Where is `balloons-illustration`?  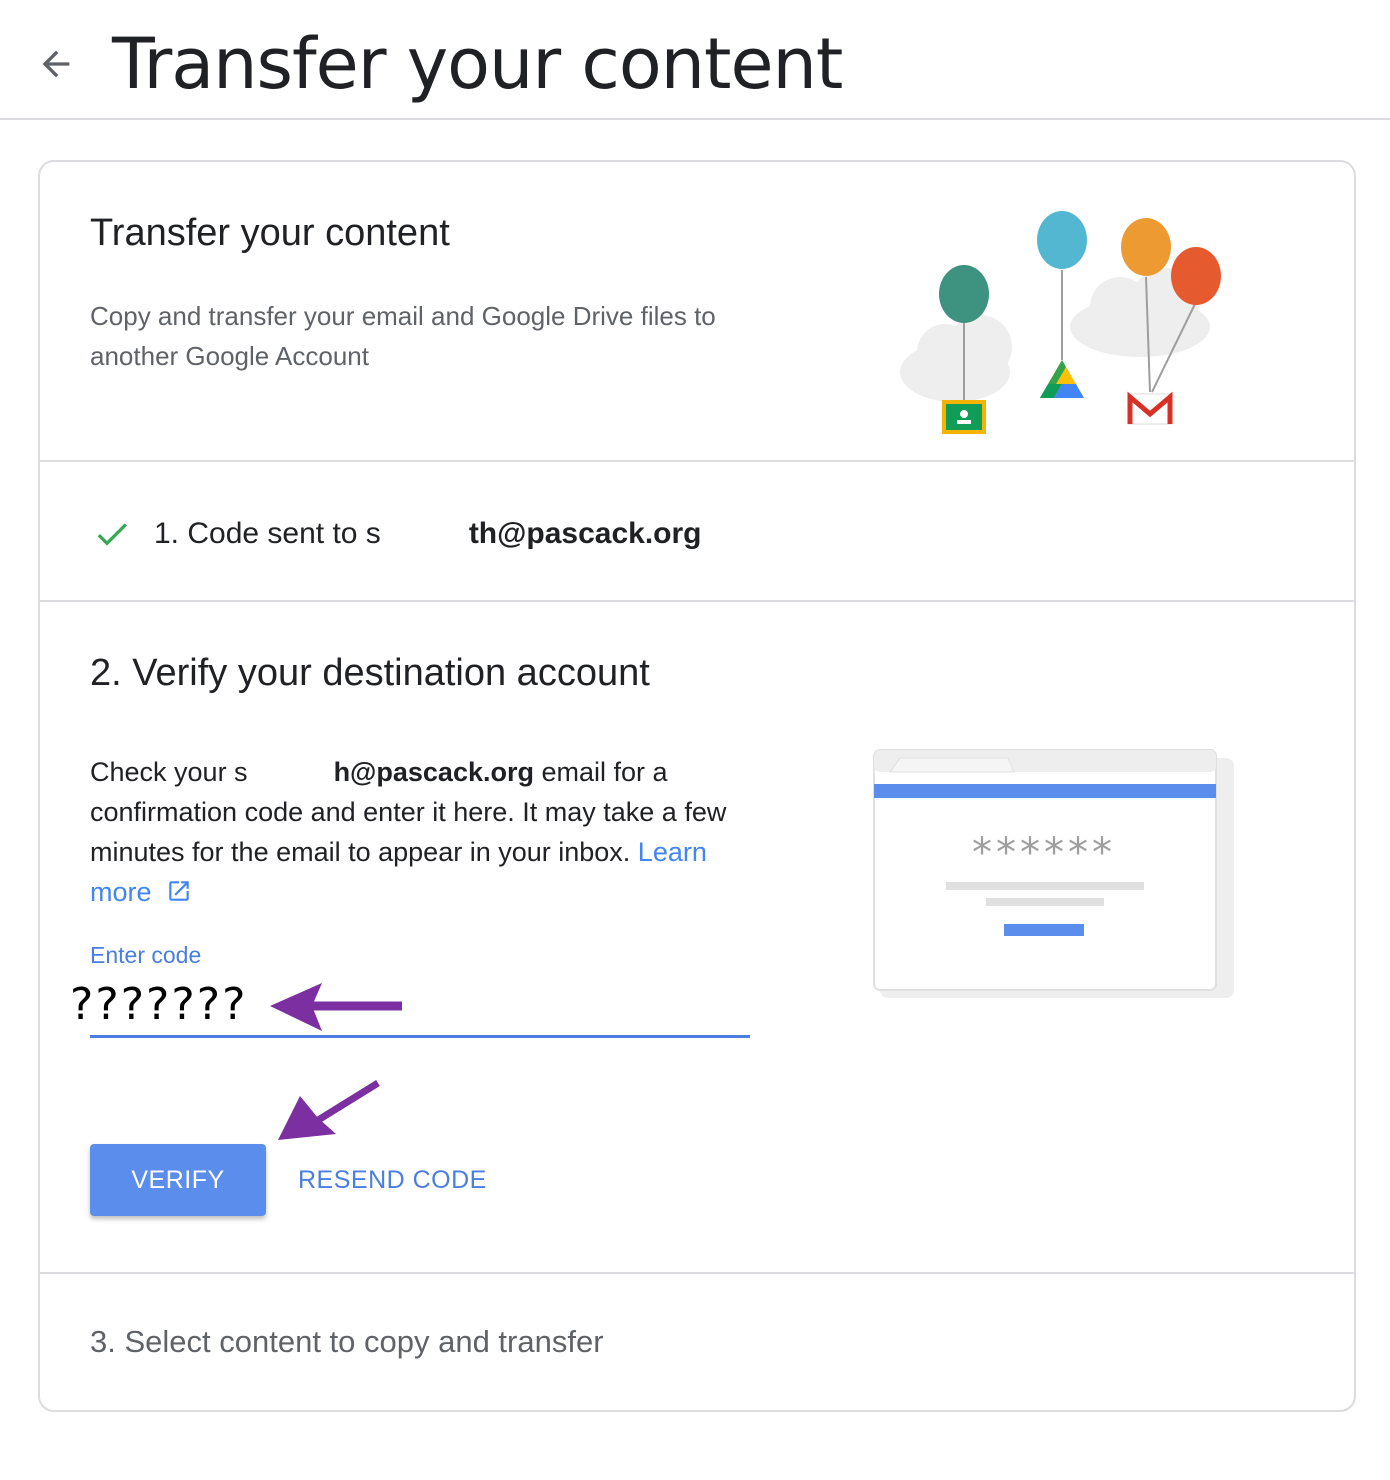 balloons-illustration is located at coordinates (1060, 322).